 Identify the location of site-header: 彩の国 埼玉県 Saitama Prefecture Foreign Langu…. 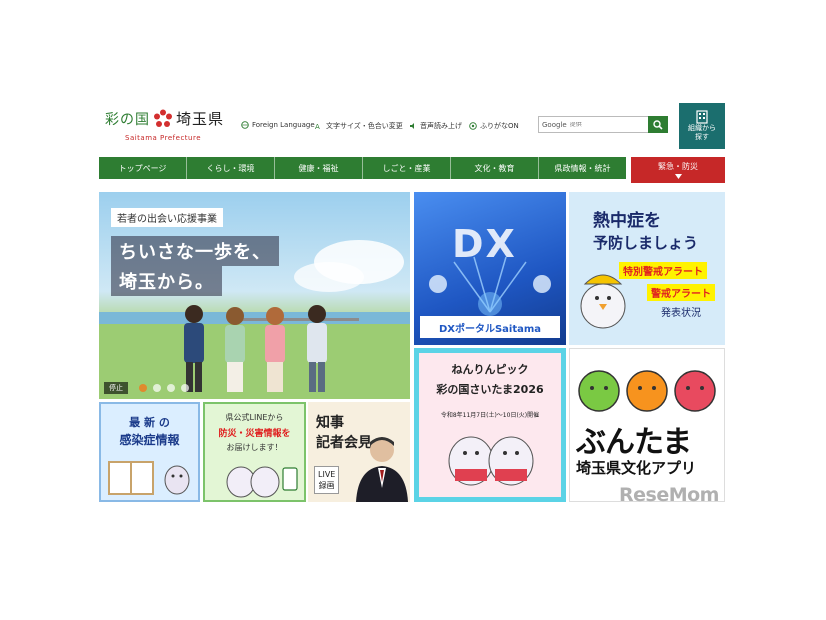
(412, 126).